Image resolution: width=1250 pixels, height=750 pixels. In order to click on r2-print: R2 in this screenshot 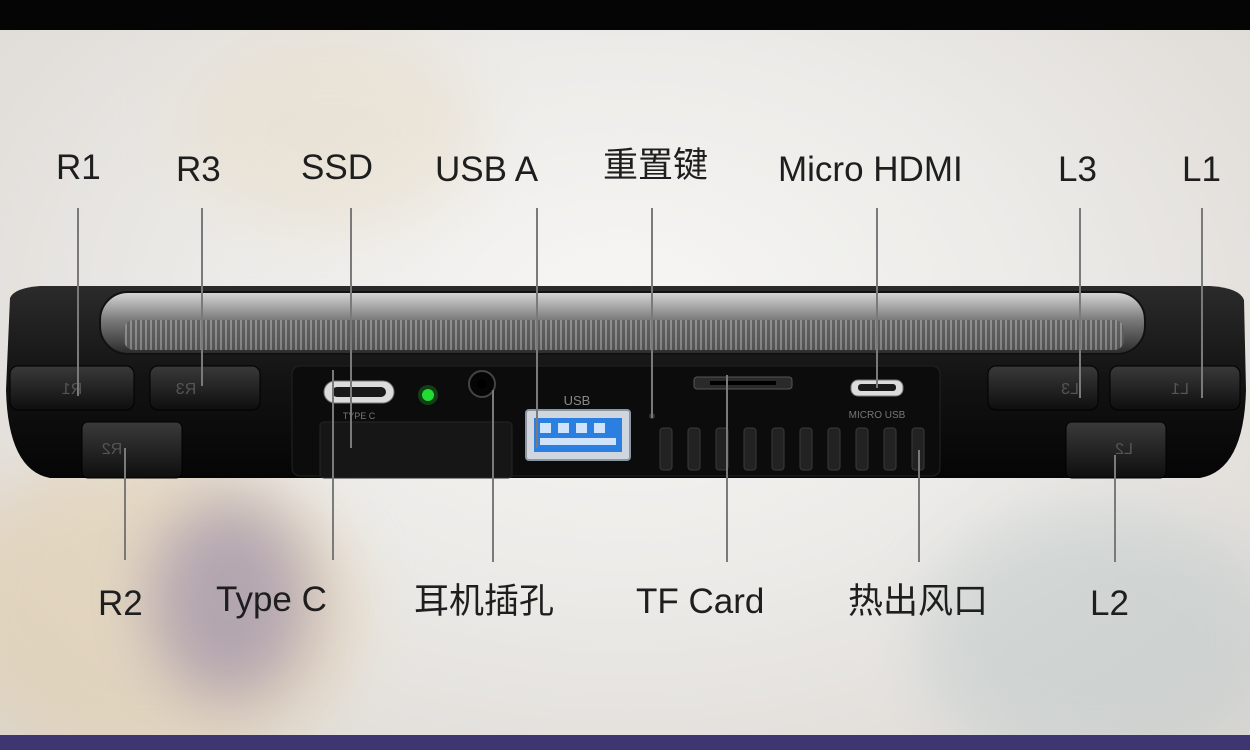, I will do `click(112, 449)`.